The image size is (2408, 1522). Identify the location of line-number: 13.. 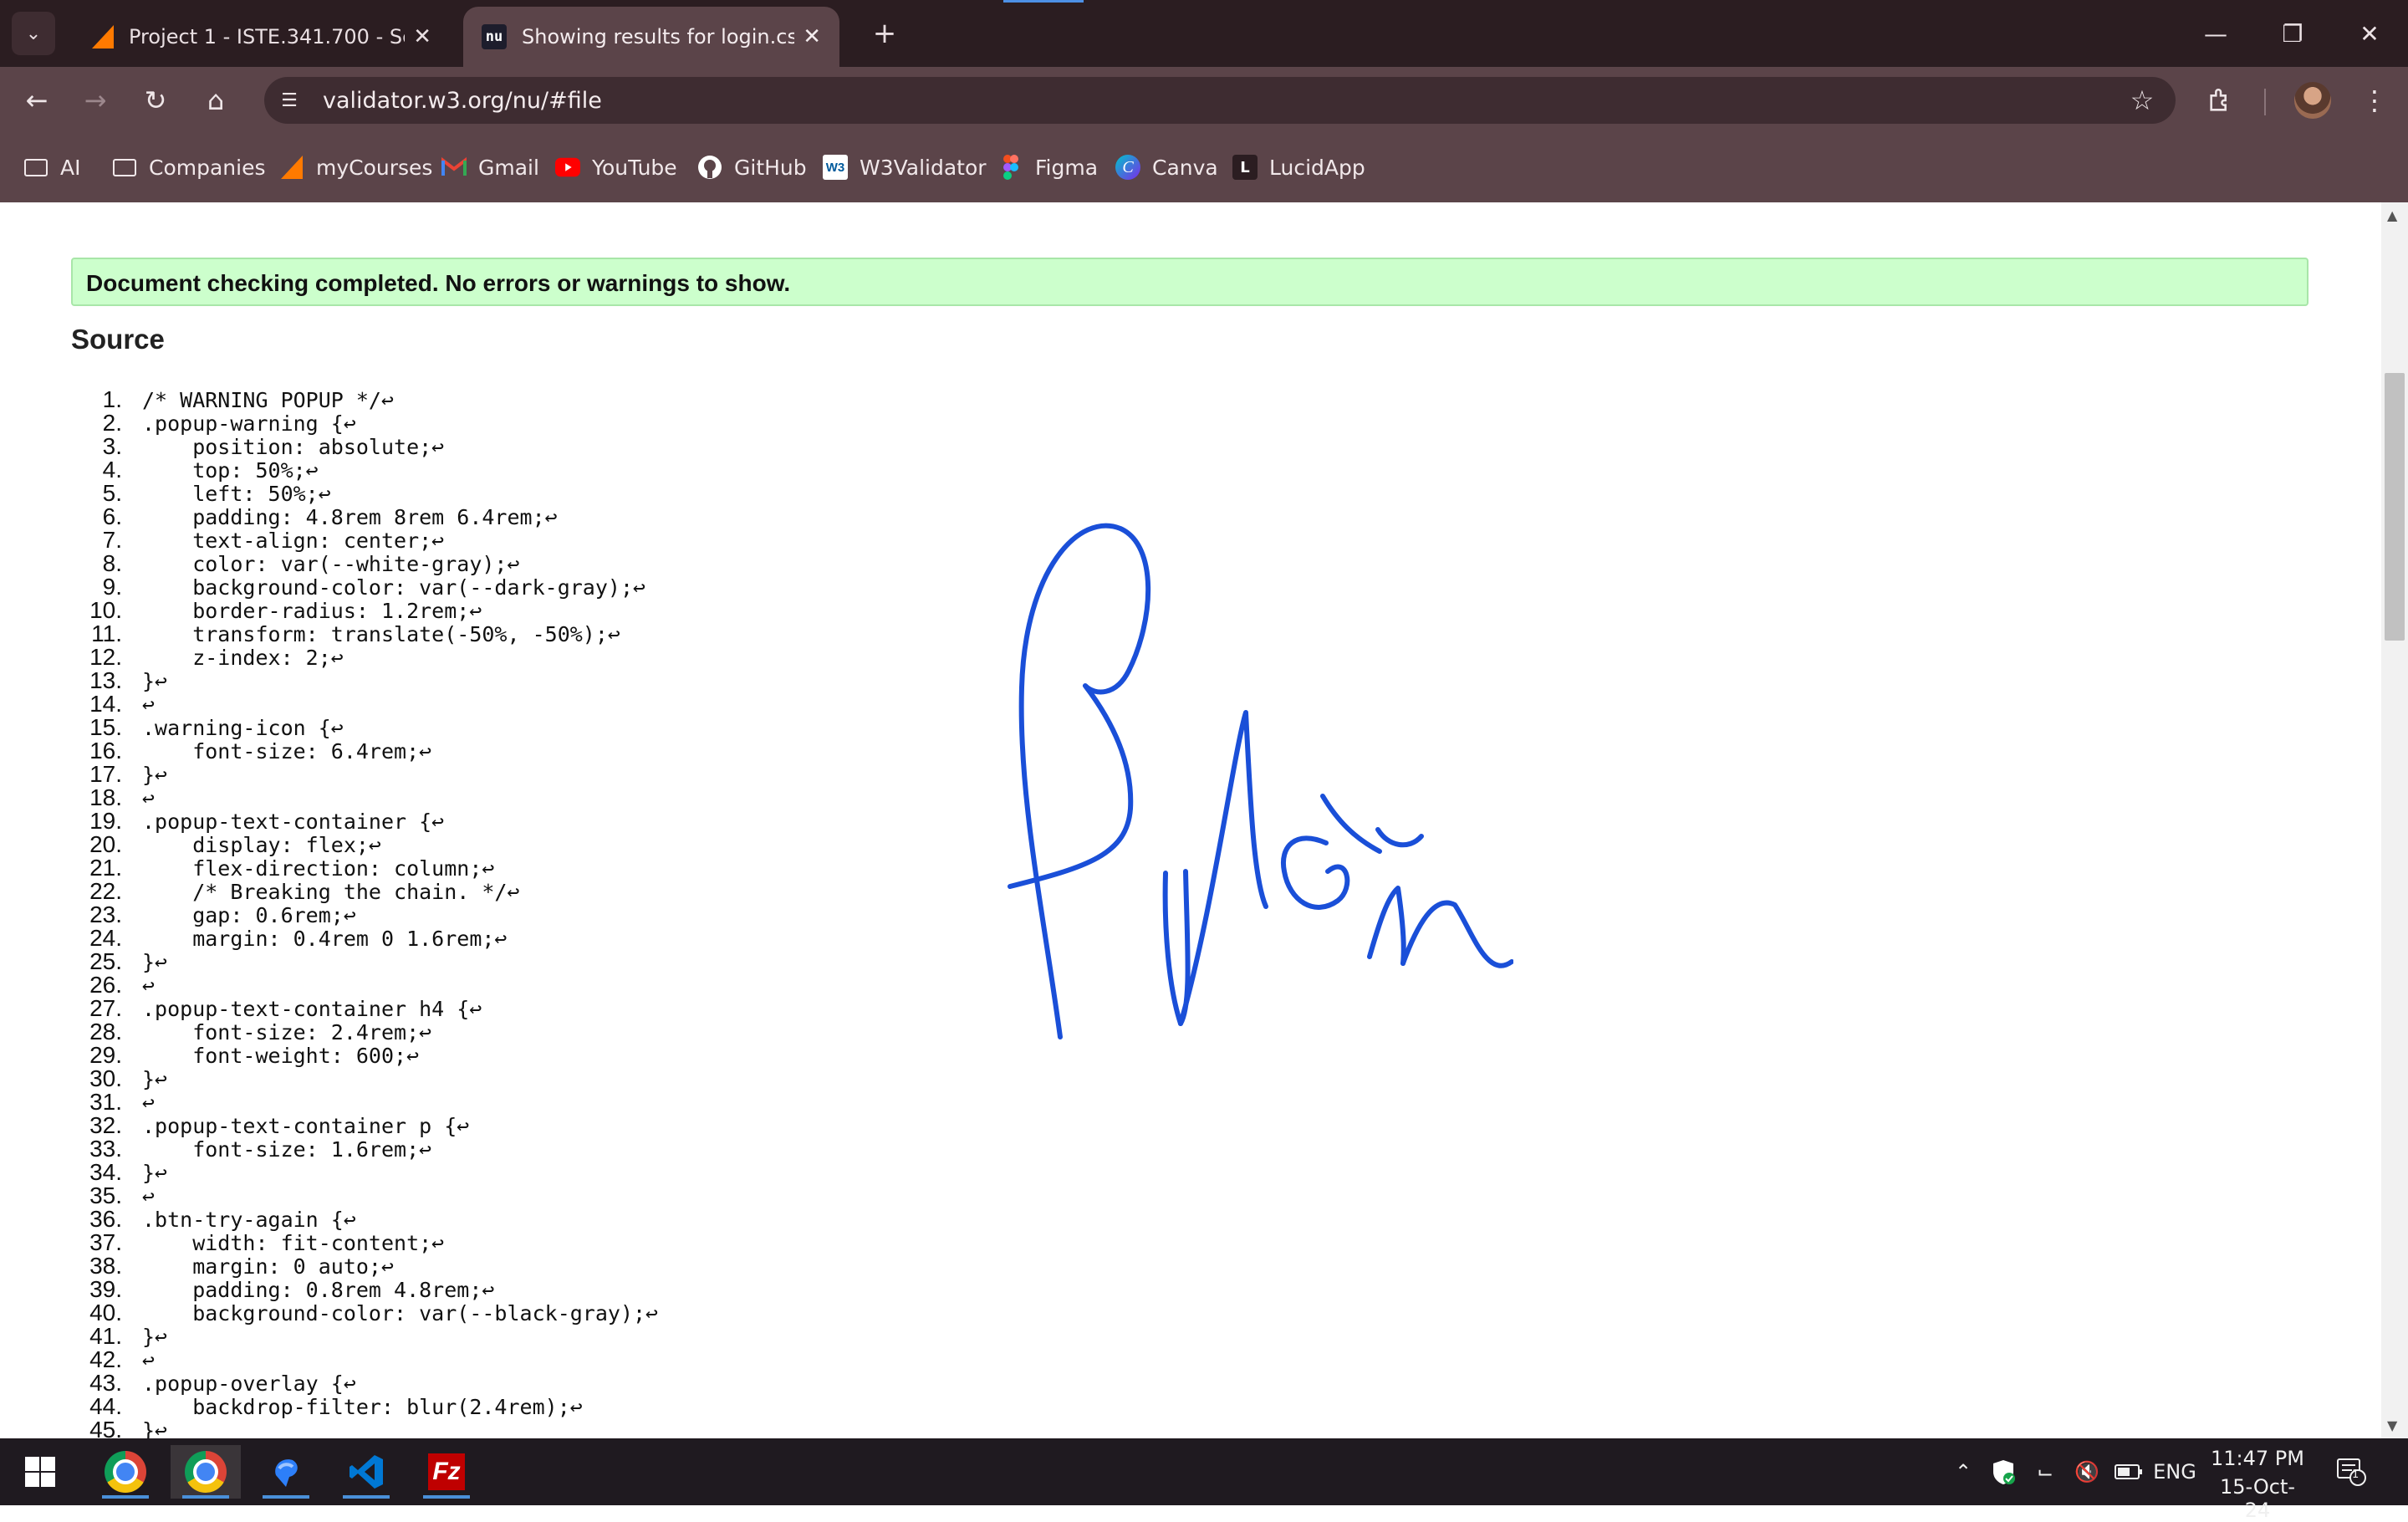
(105, 680).